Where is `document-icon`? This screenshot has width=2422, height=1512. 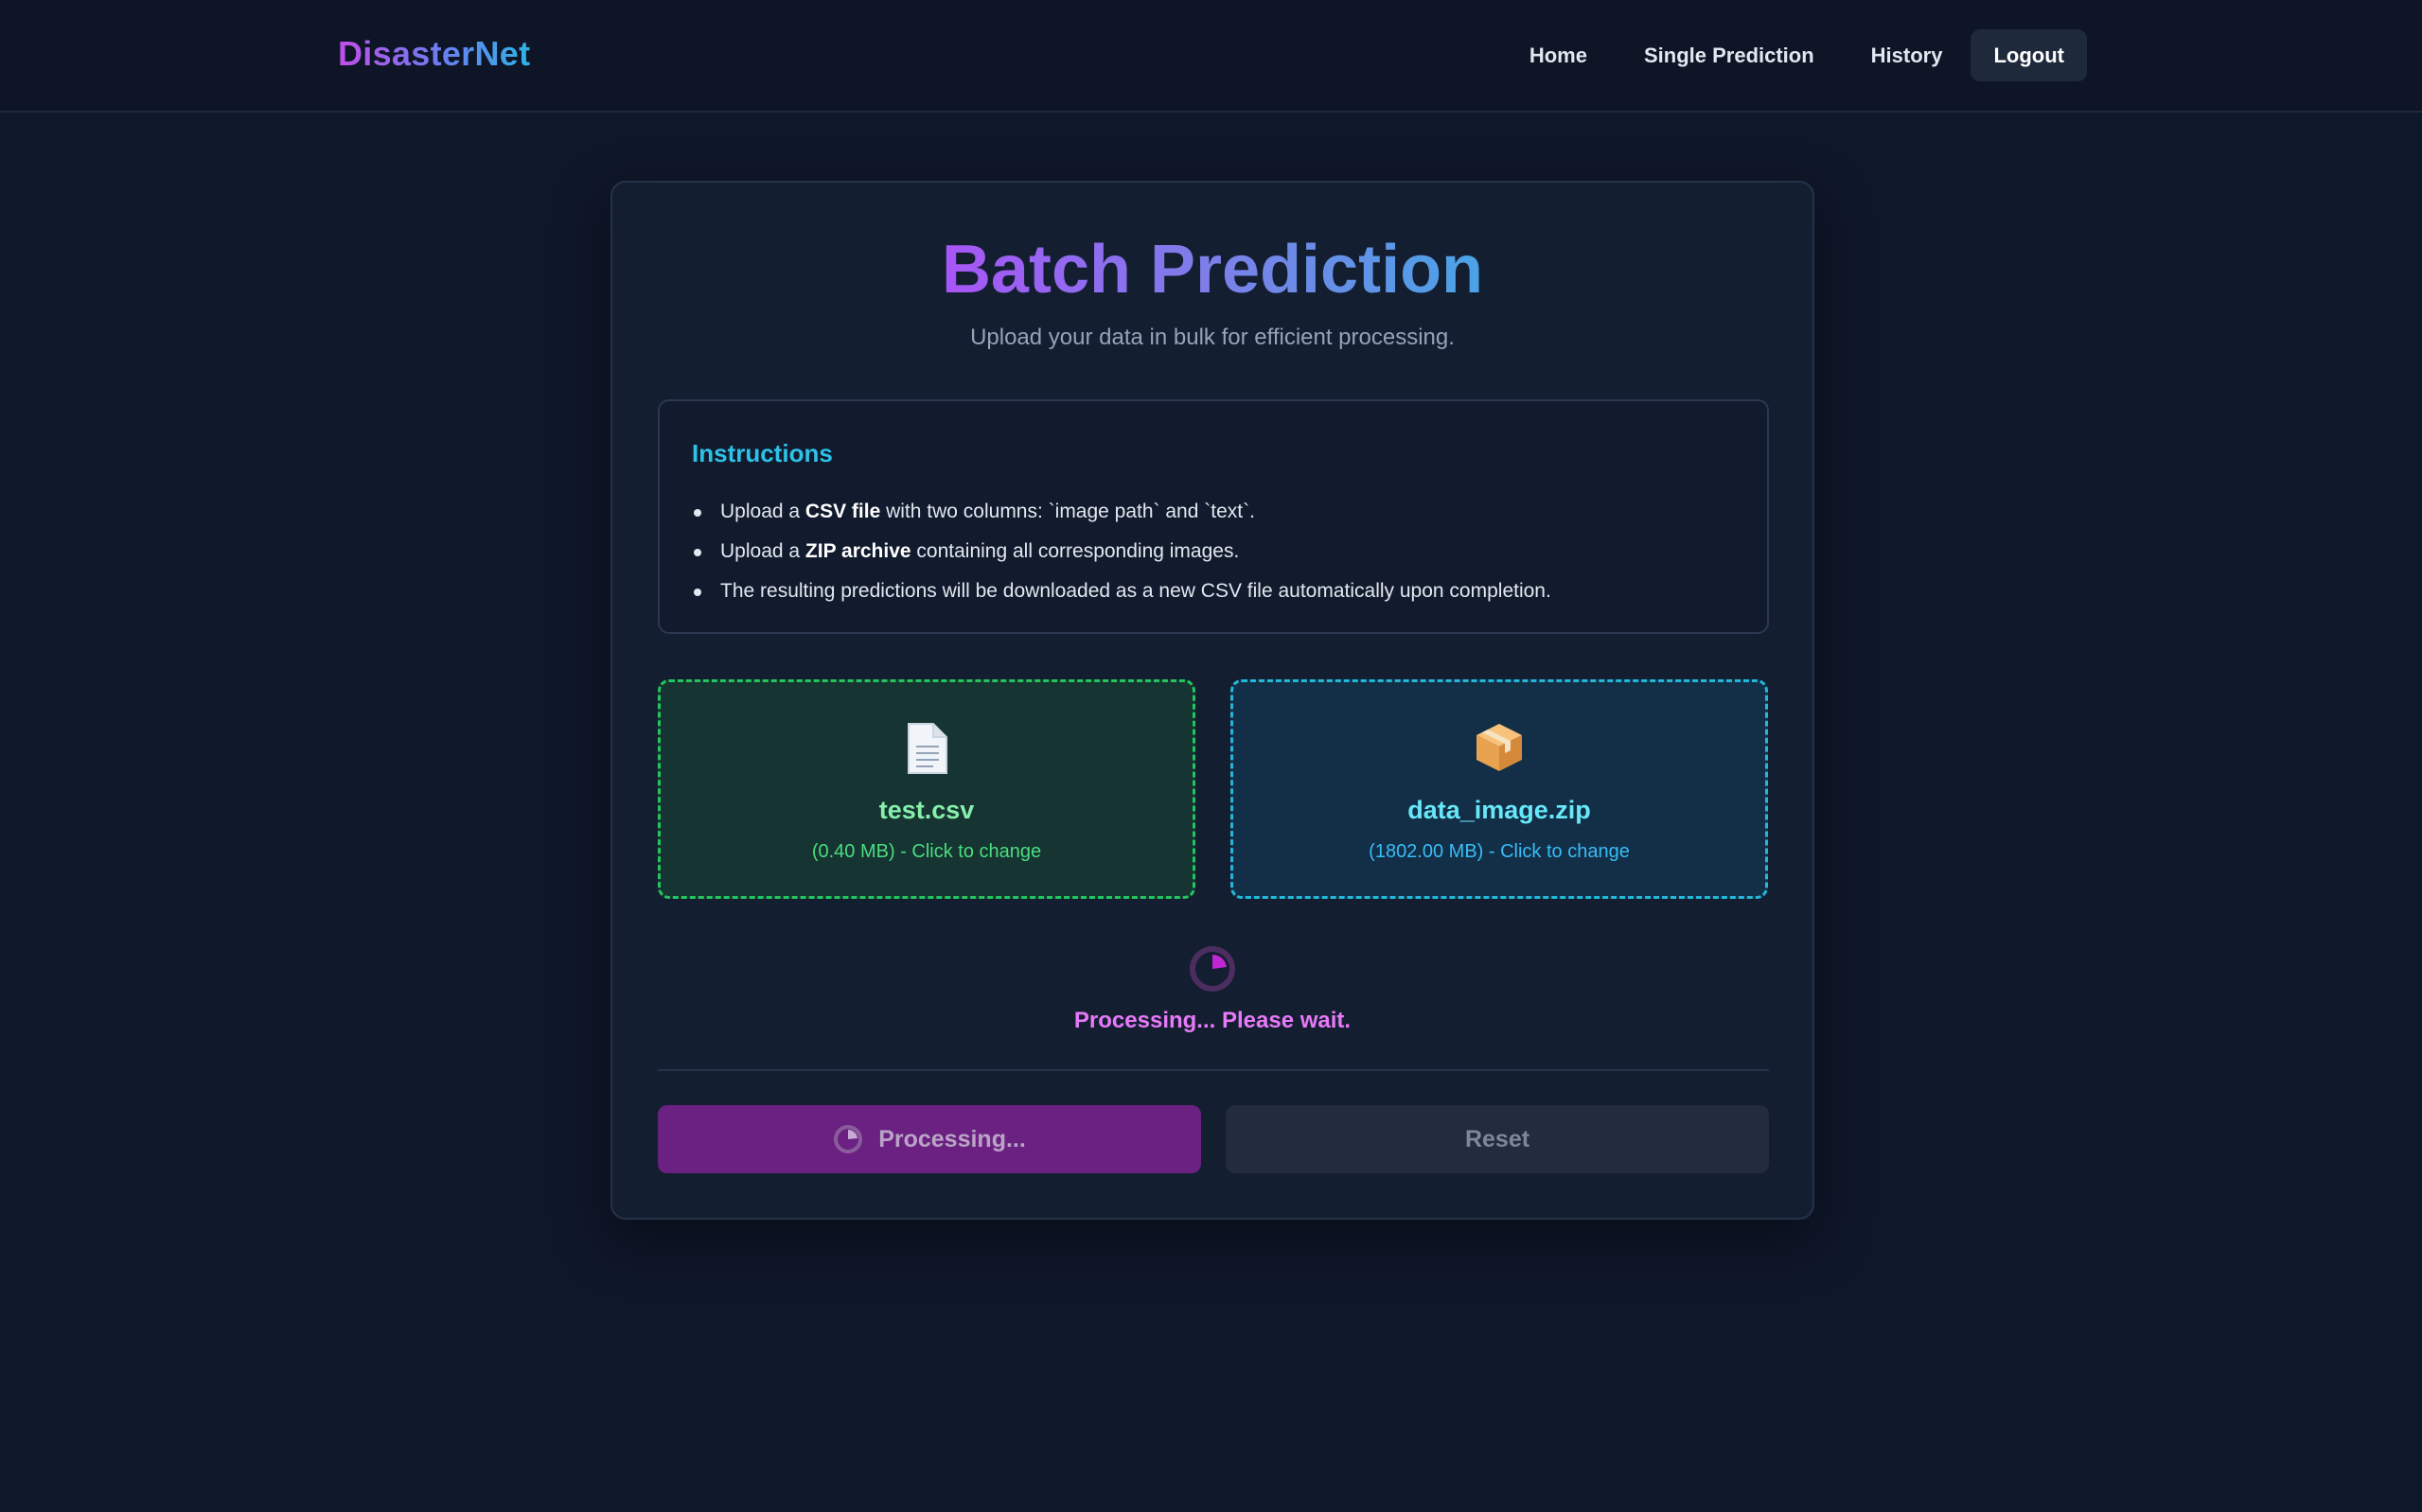 document-icon is located at coordinates (927, 748).